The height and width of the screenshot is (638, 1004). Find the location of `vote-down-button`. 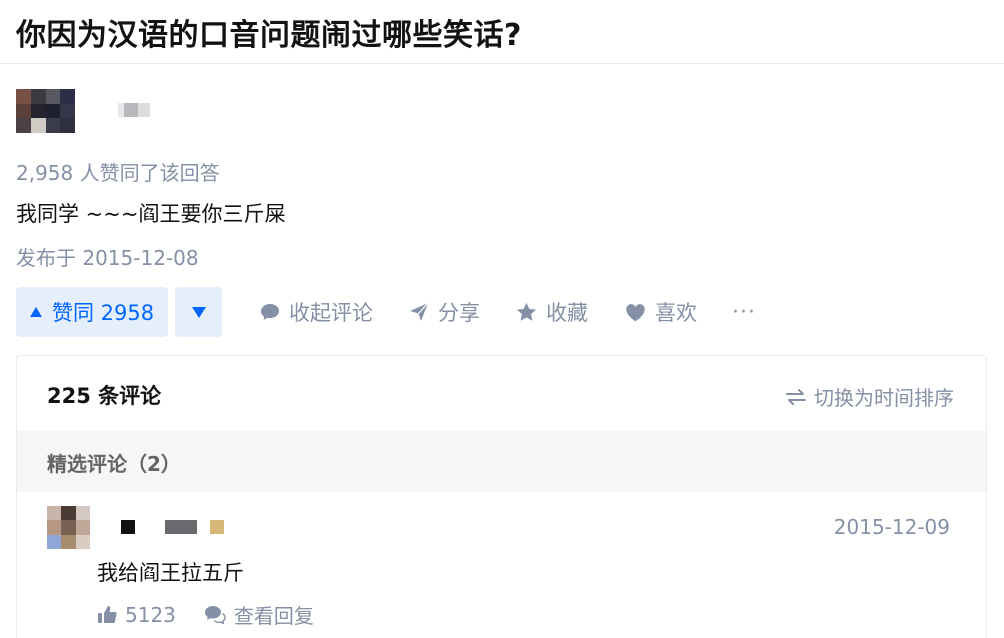

vote-down-button is located at coordinates (198, 312).